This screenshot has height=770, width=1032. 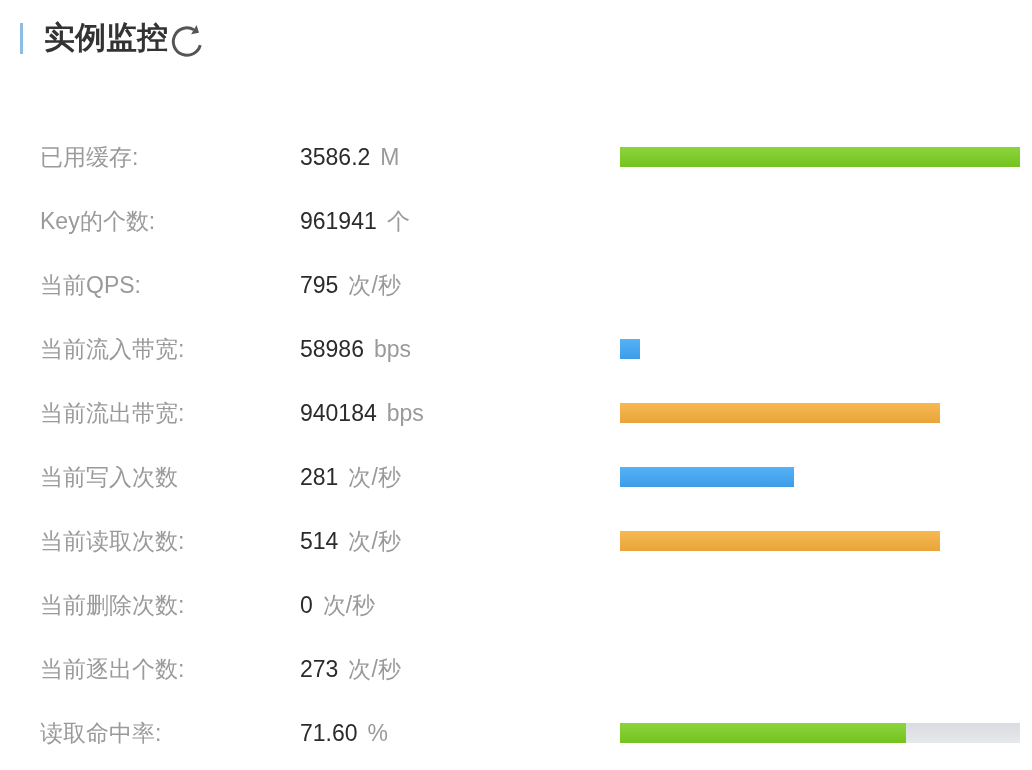 I want to click on metric-value: 961941, so click(x=338, y=221).